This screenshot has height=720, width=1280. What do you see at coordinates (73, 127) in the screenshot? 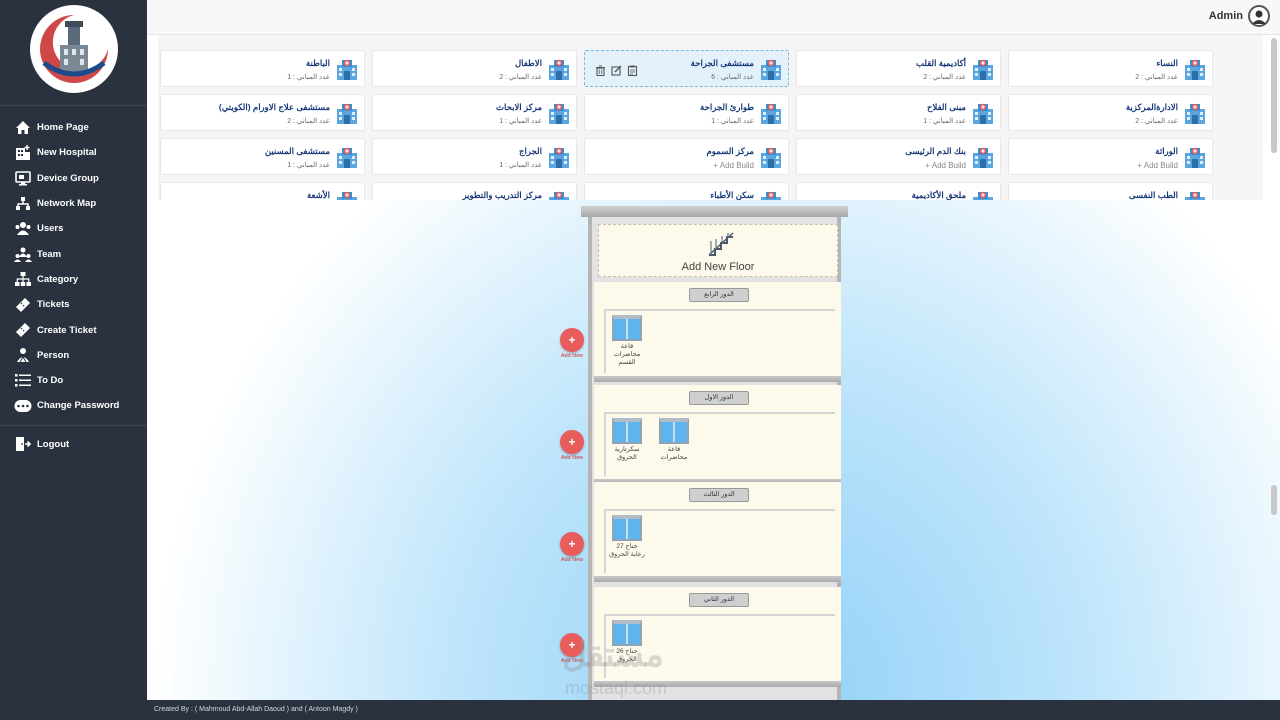
I see `nav-home-page: Home Page` at bounding box center [73, 127].